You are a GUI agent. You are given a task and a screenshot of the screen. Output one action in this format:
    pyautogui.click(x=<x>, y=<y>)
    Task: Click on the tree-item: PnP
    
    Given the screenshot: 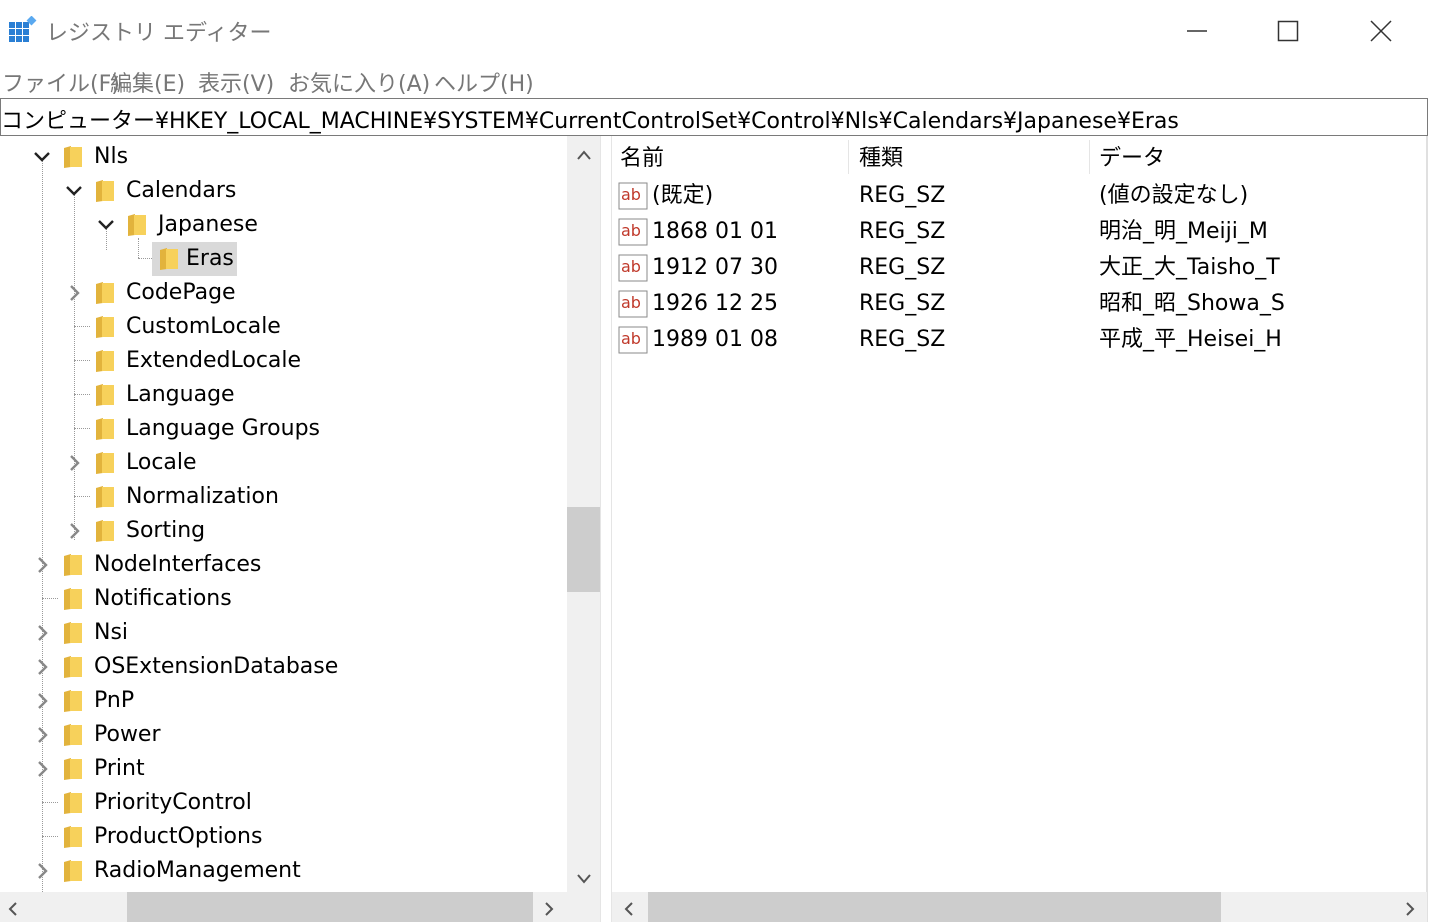 What is the action you would take?
    pyautogui.click(x=283, y=701)
    